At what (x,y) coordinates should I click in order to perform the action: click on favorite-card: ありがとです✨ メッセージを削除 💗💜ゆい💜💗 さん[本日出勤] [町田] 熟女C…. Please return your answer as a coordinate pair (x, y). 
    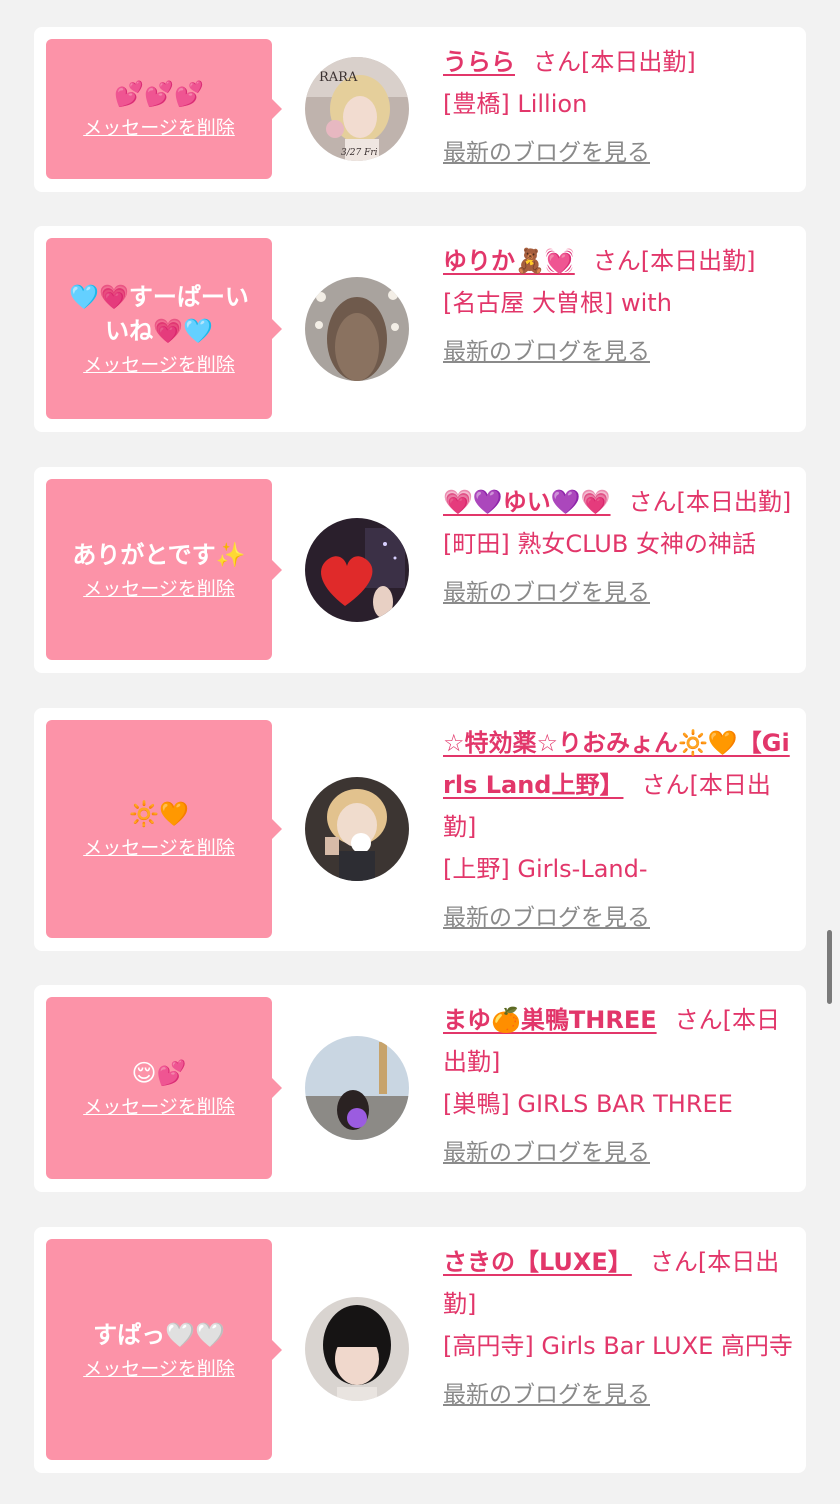
    Looking at the image, I should click on (420, 570).